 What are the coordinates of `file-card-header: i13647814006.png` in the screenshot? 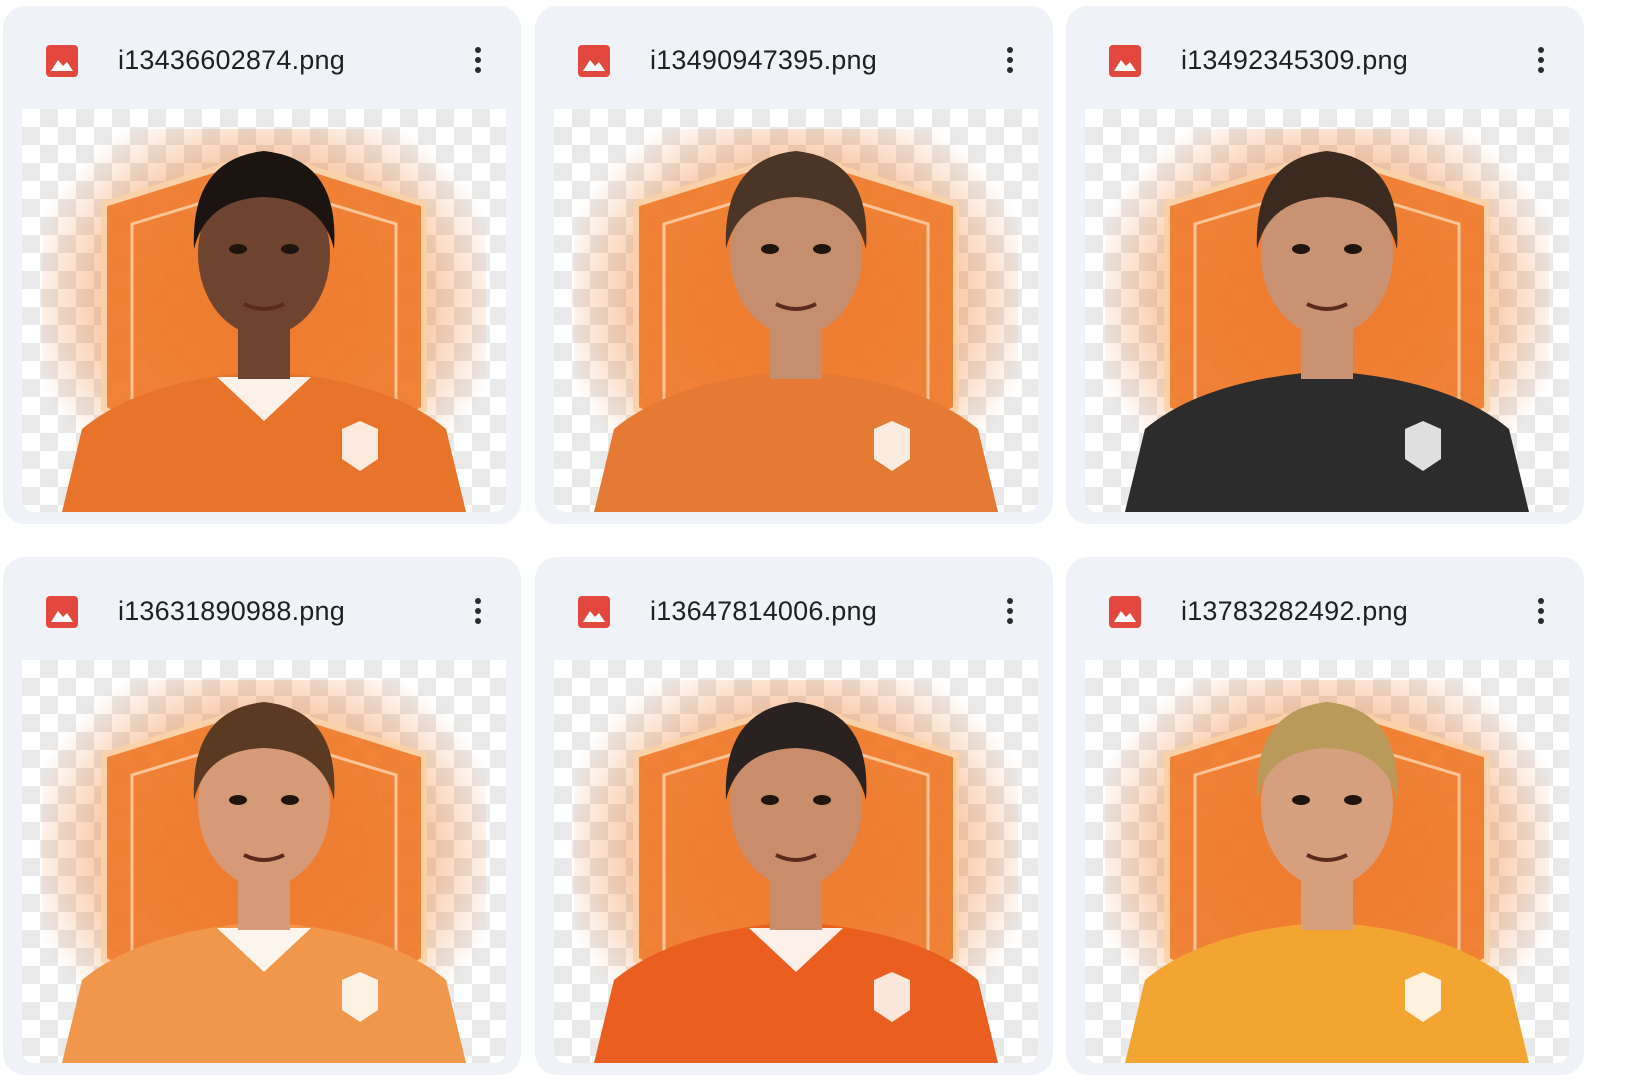 It's located at (794, 607).